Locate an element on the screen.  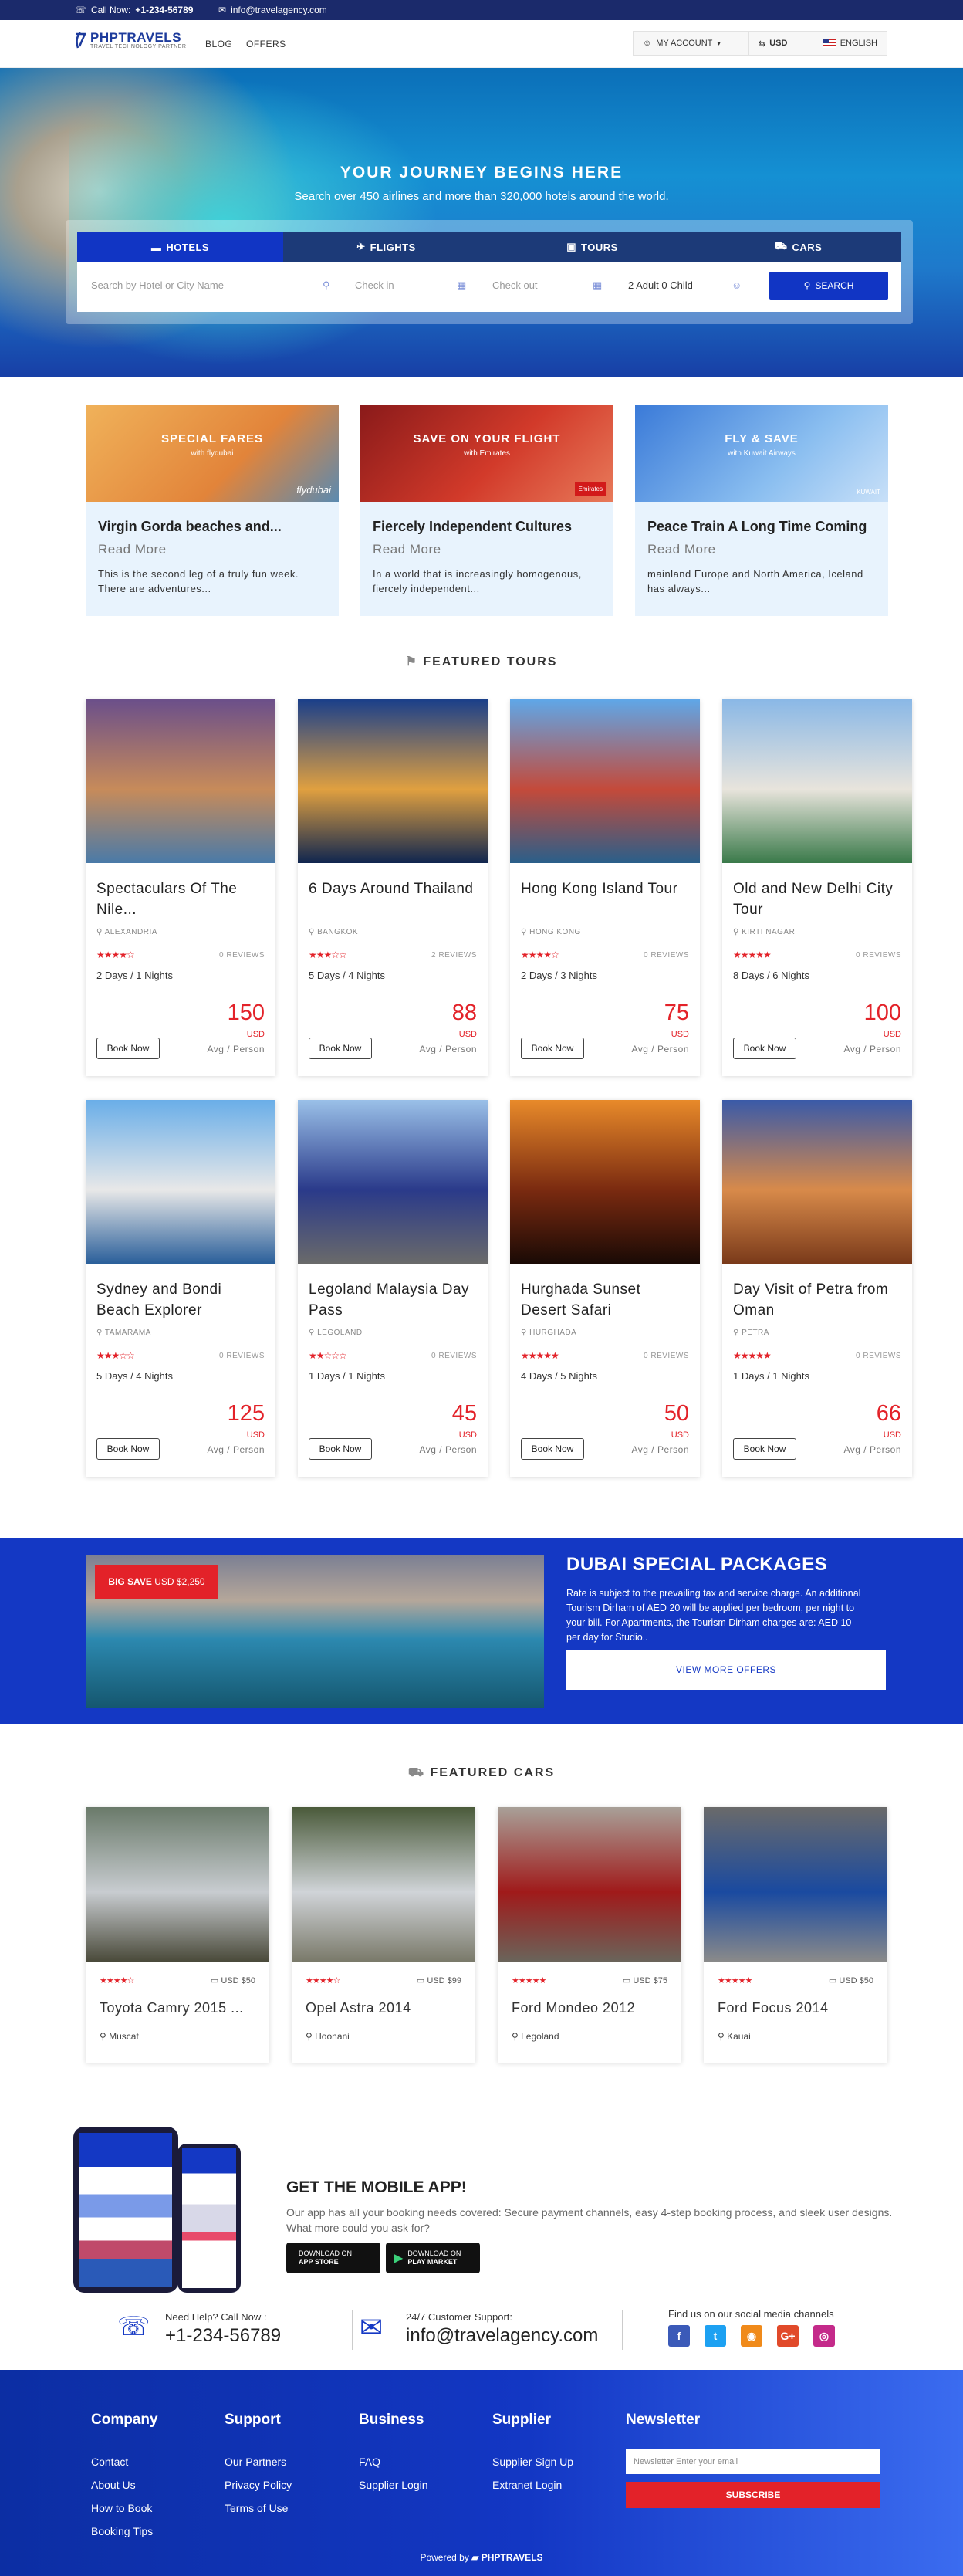
logo: PHPTRAVELS TRAVEL TECHNOLOGY PARTNER is located at coordinates (129, 40).